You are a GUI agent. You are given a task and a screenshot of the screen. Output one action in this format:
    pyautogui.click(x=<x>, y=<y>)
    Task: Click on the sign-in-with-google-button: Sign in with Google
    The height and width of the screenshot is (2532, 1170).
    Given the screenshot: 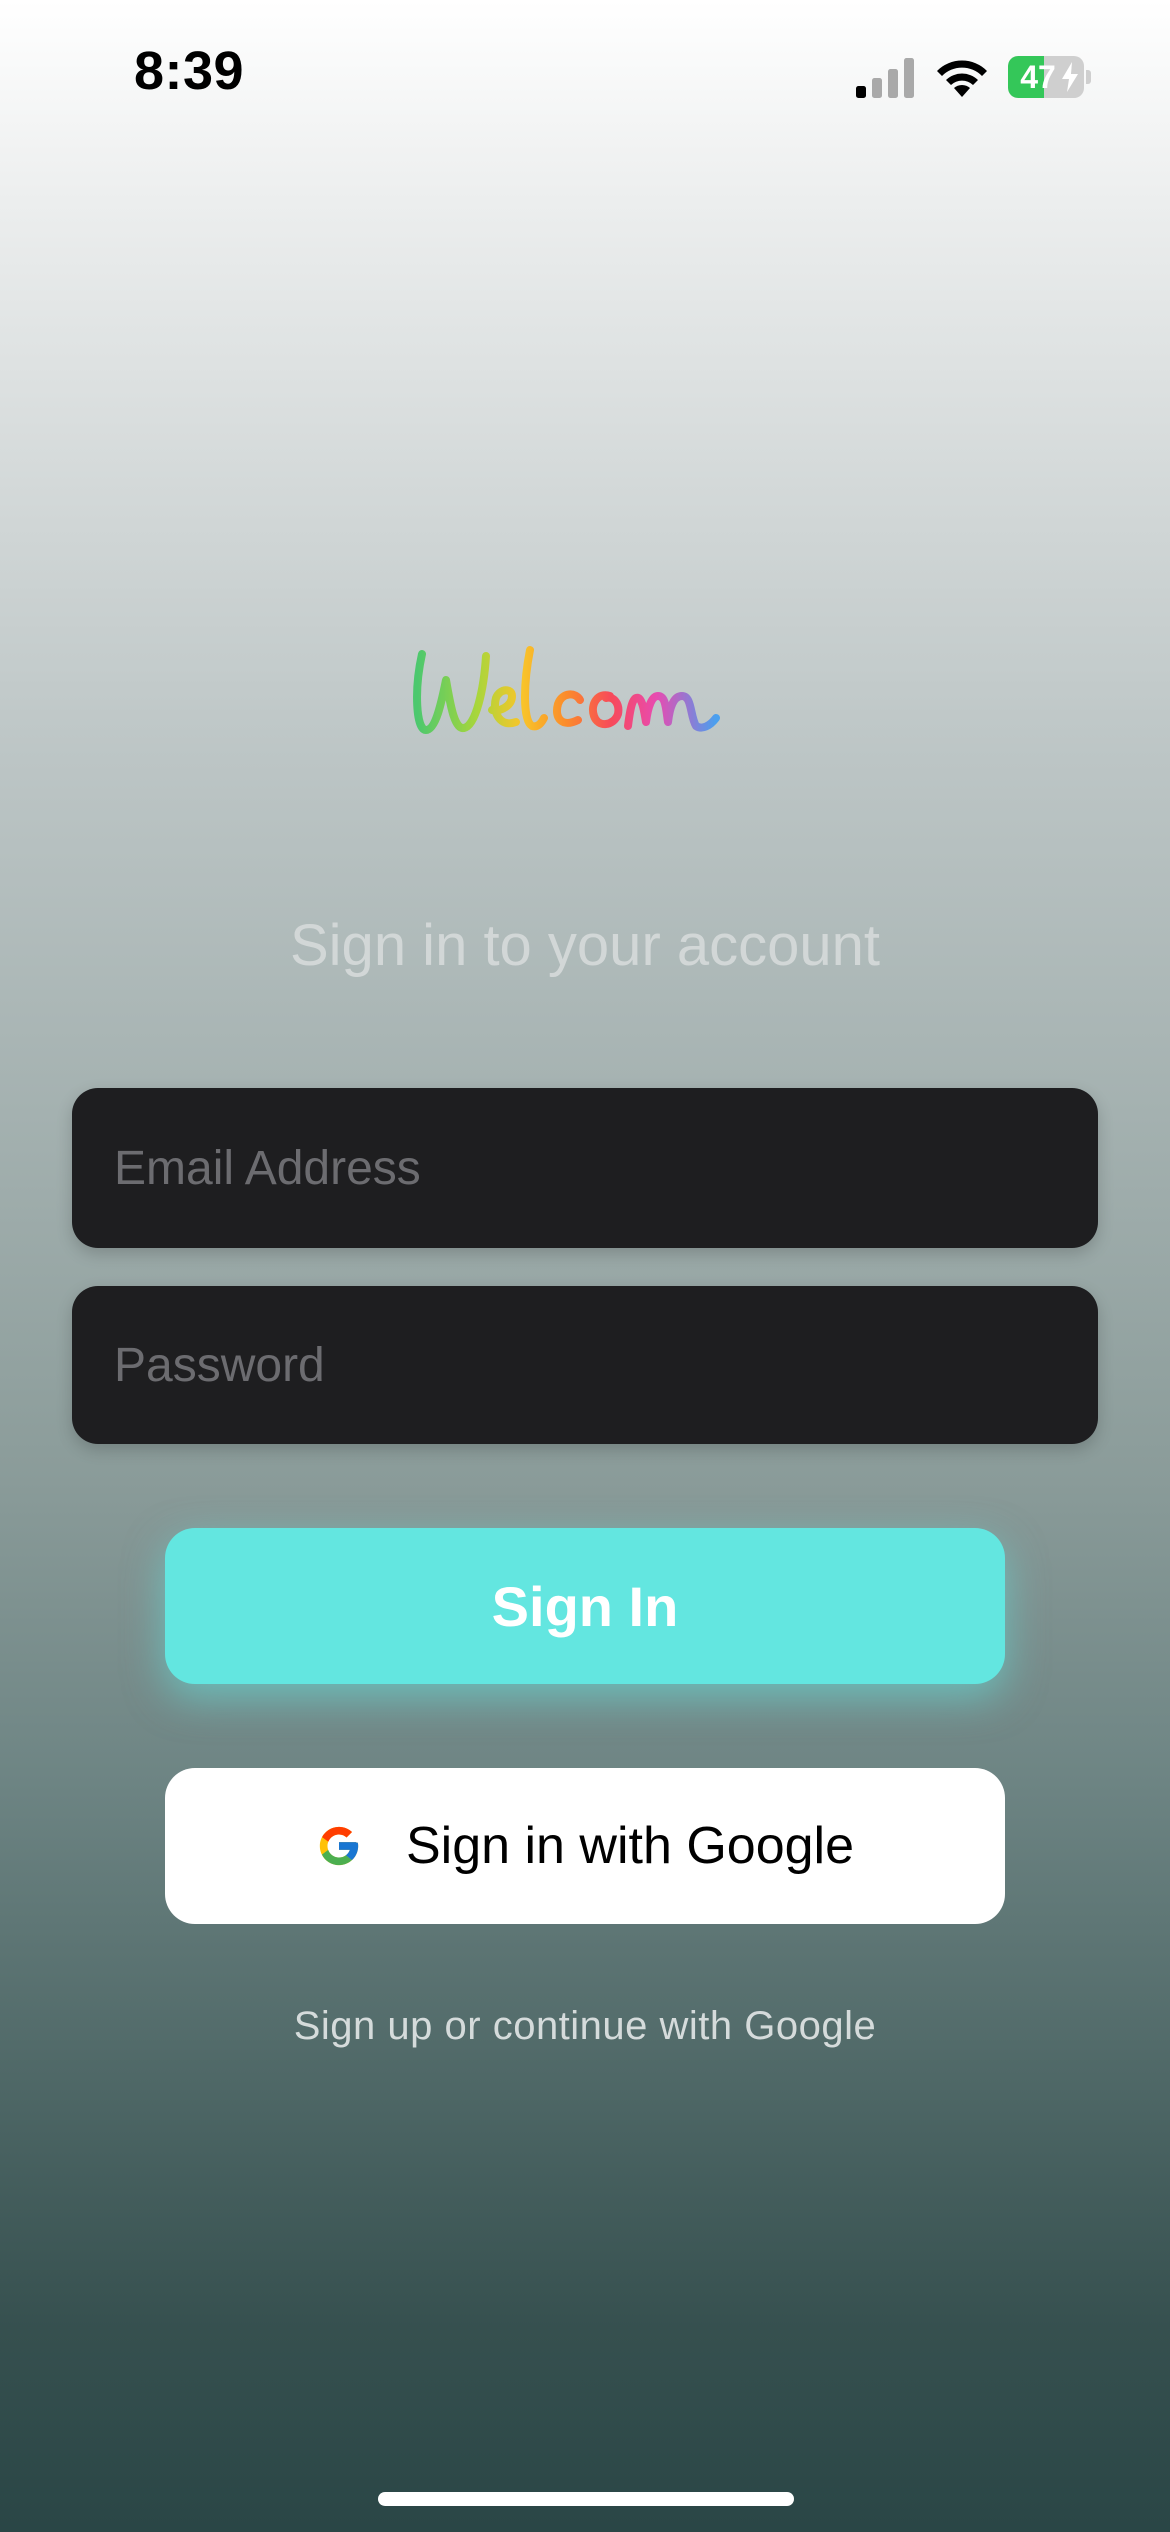 What is the action you would take?
    pyautogui.click(x=585, y=1846)
    